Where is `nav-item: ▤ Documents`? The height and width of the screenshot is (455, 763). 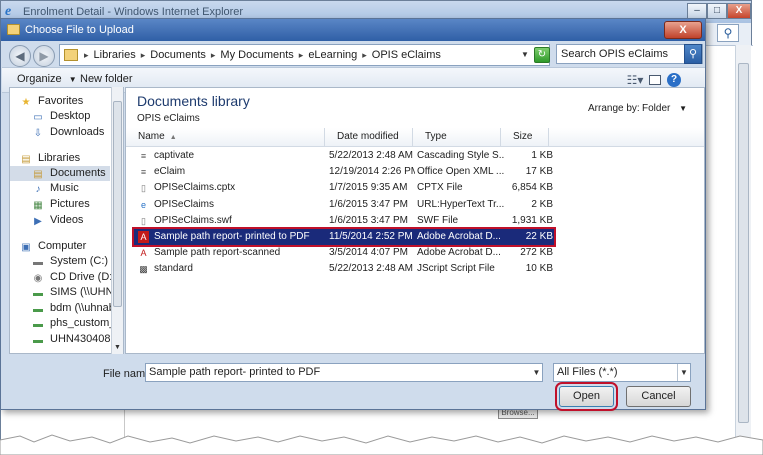
nav-item: ▤ Documents is located at coordinates (60, 173).